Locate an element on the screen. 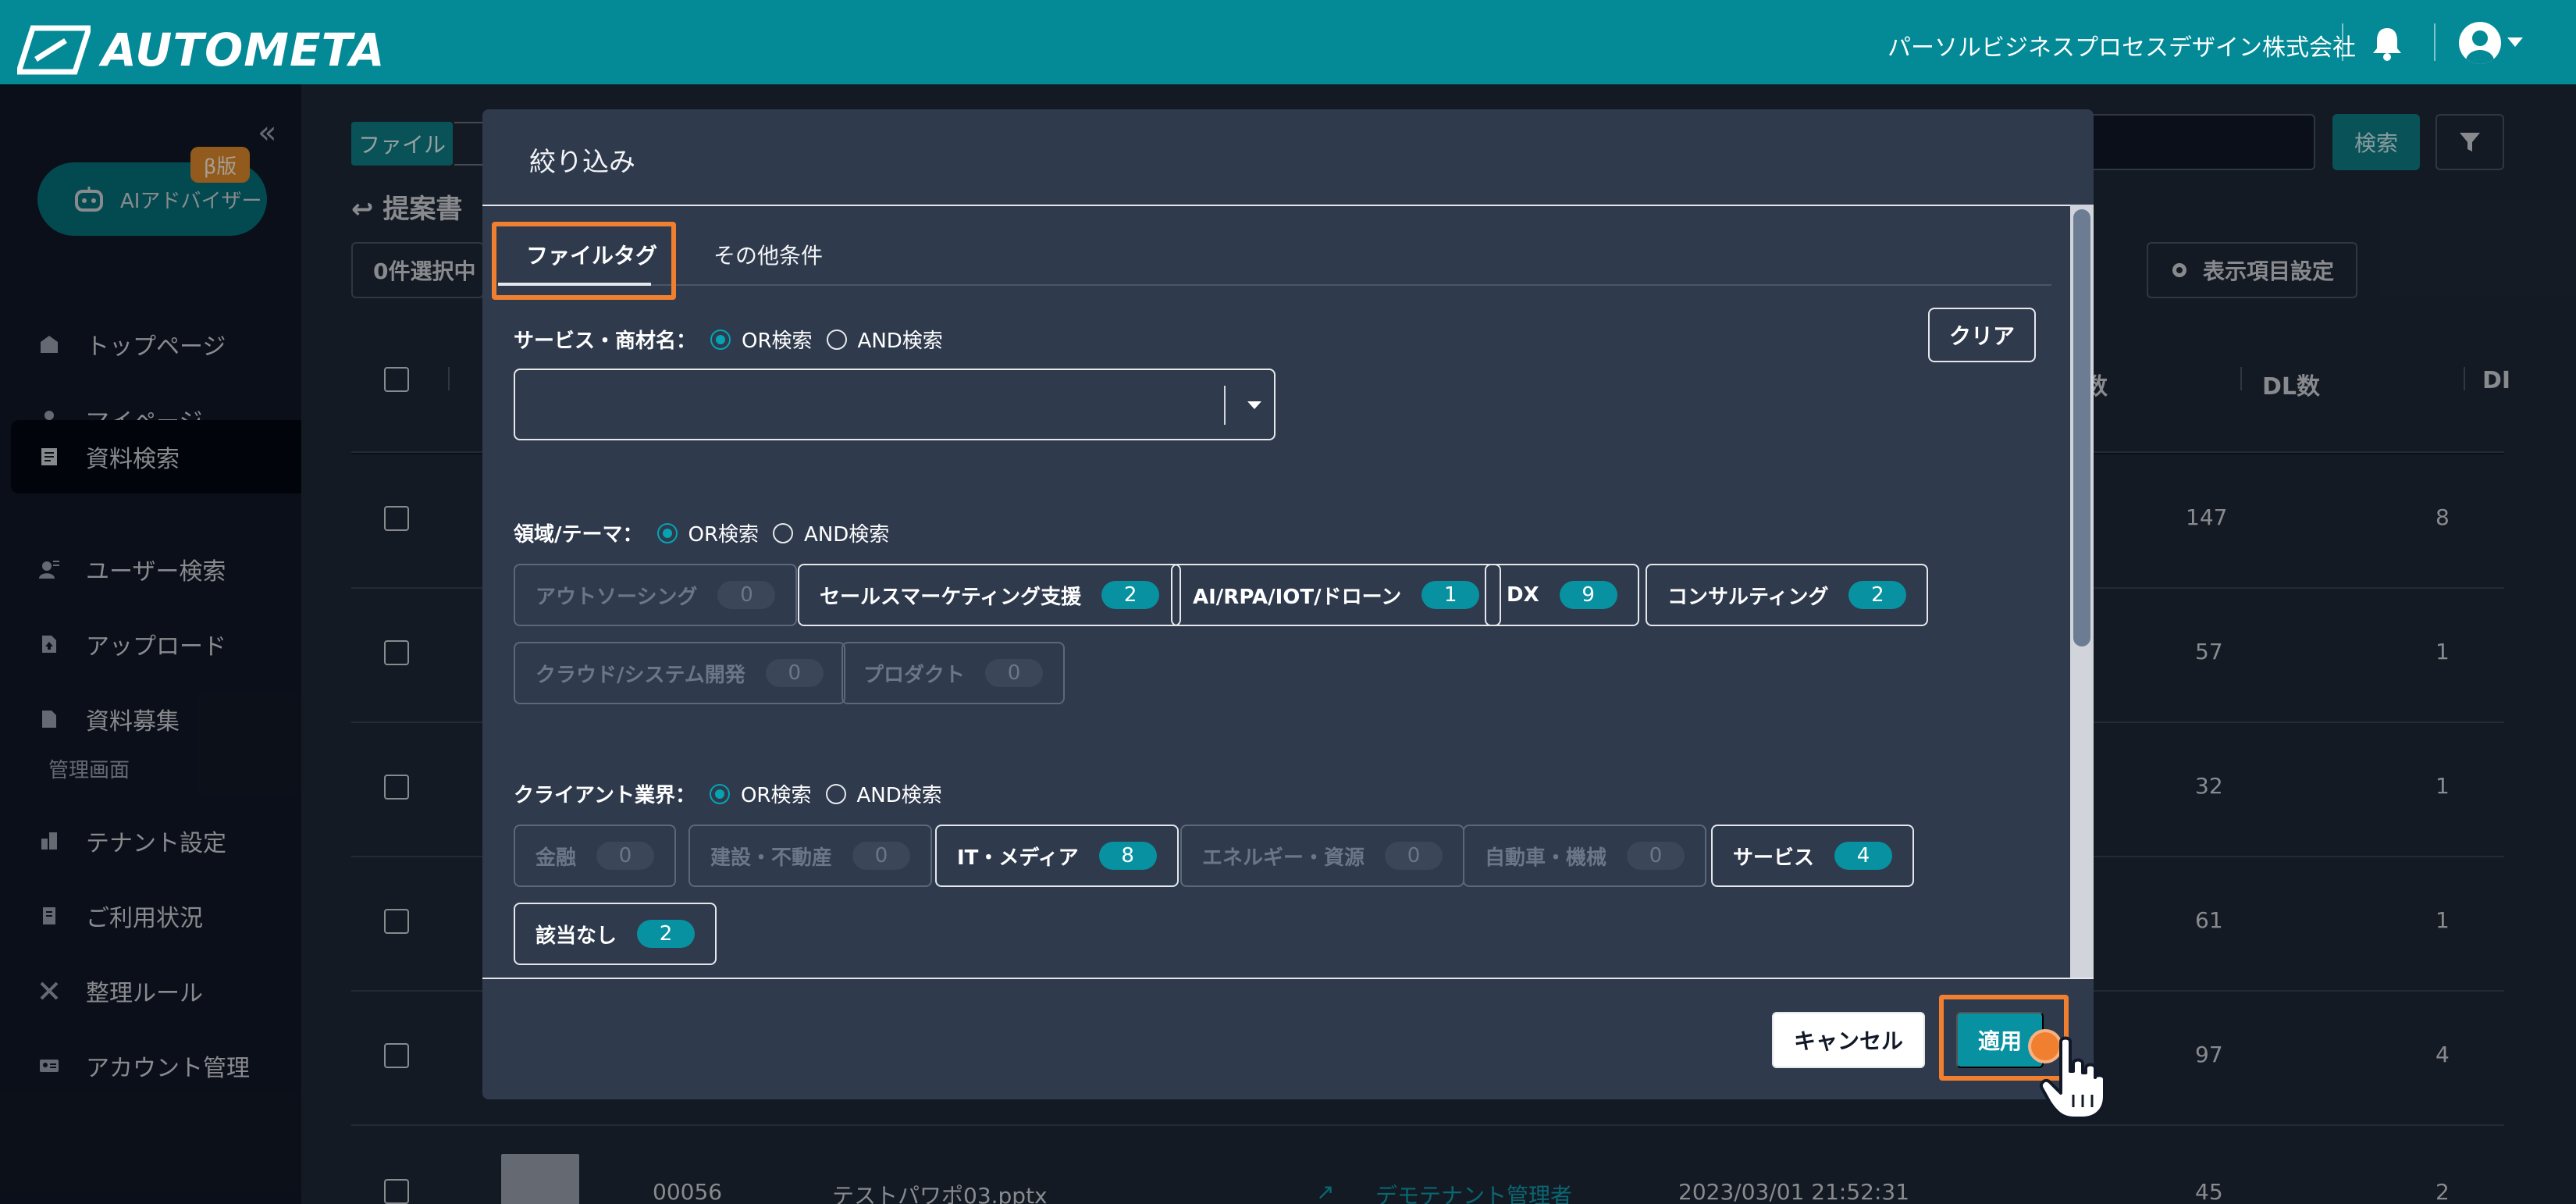 This screenshot has height=1204, width=2576. modal-title: 絞り込み is located at coordinates (582, 162).